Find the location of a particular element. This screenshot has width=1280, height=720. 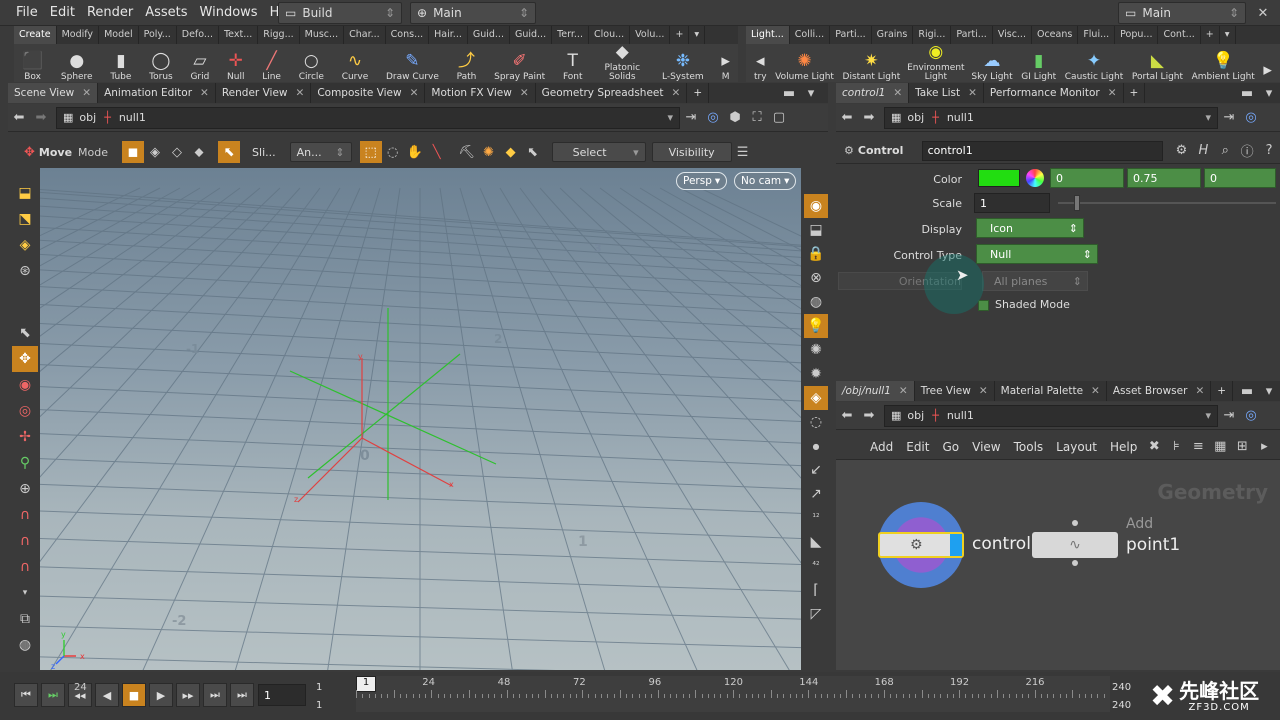

an-dropdown: An... ⇕ is located at coordinates (320, 152).